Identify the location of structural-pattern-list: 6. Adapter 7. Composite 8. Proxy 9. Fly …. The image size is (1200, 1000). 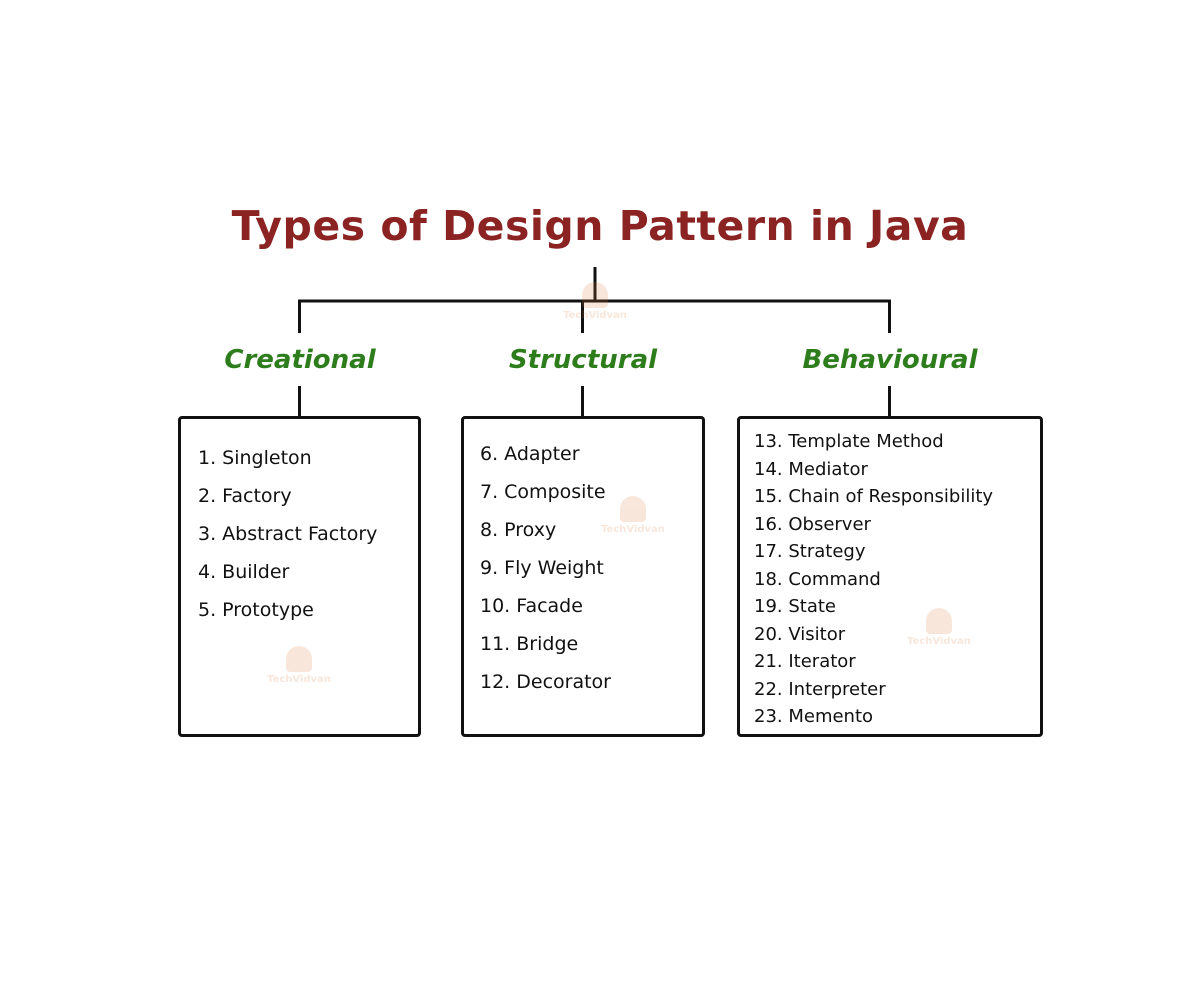
(591, 568).